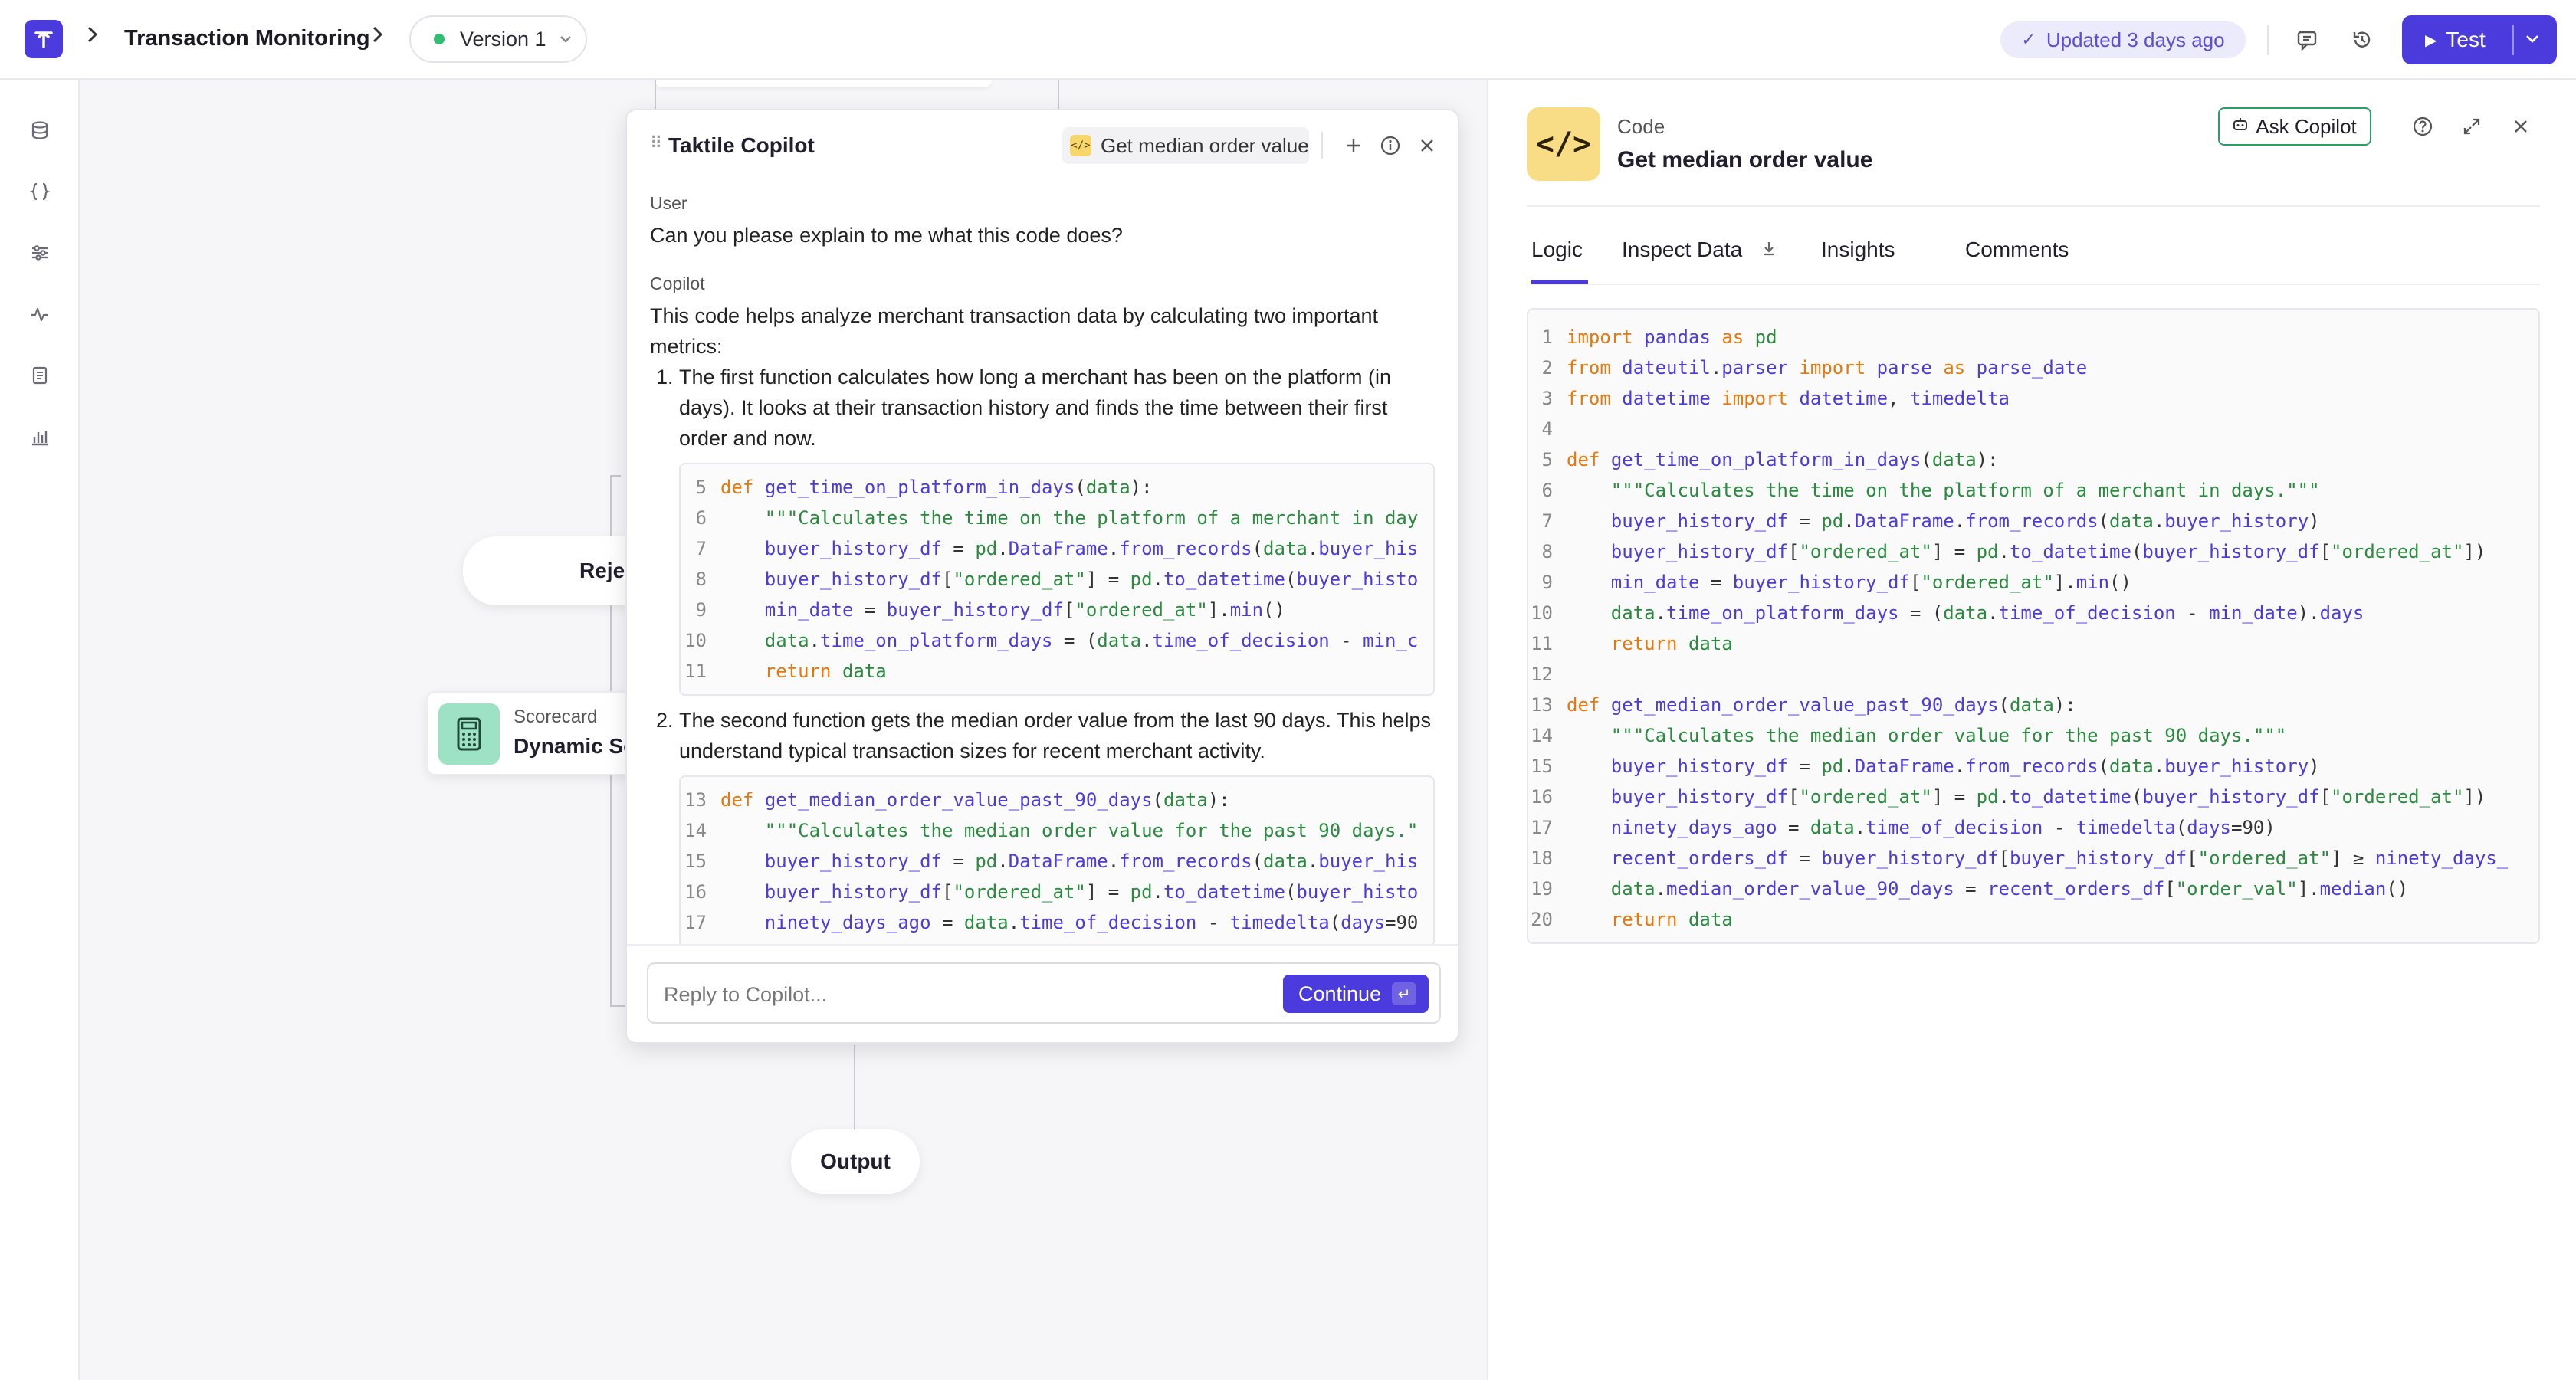 This screenshot has width=2576, height=1380. I want to click on document-icon, so click(40, 375).